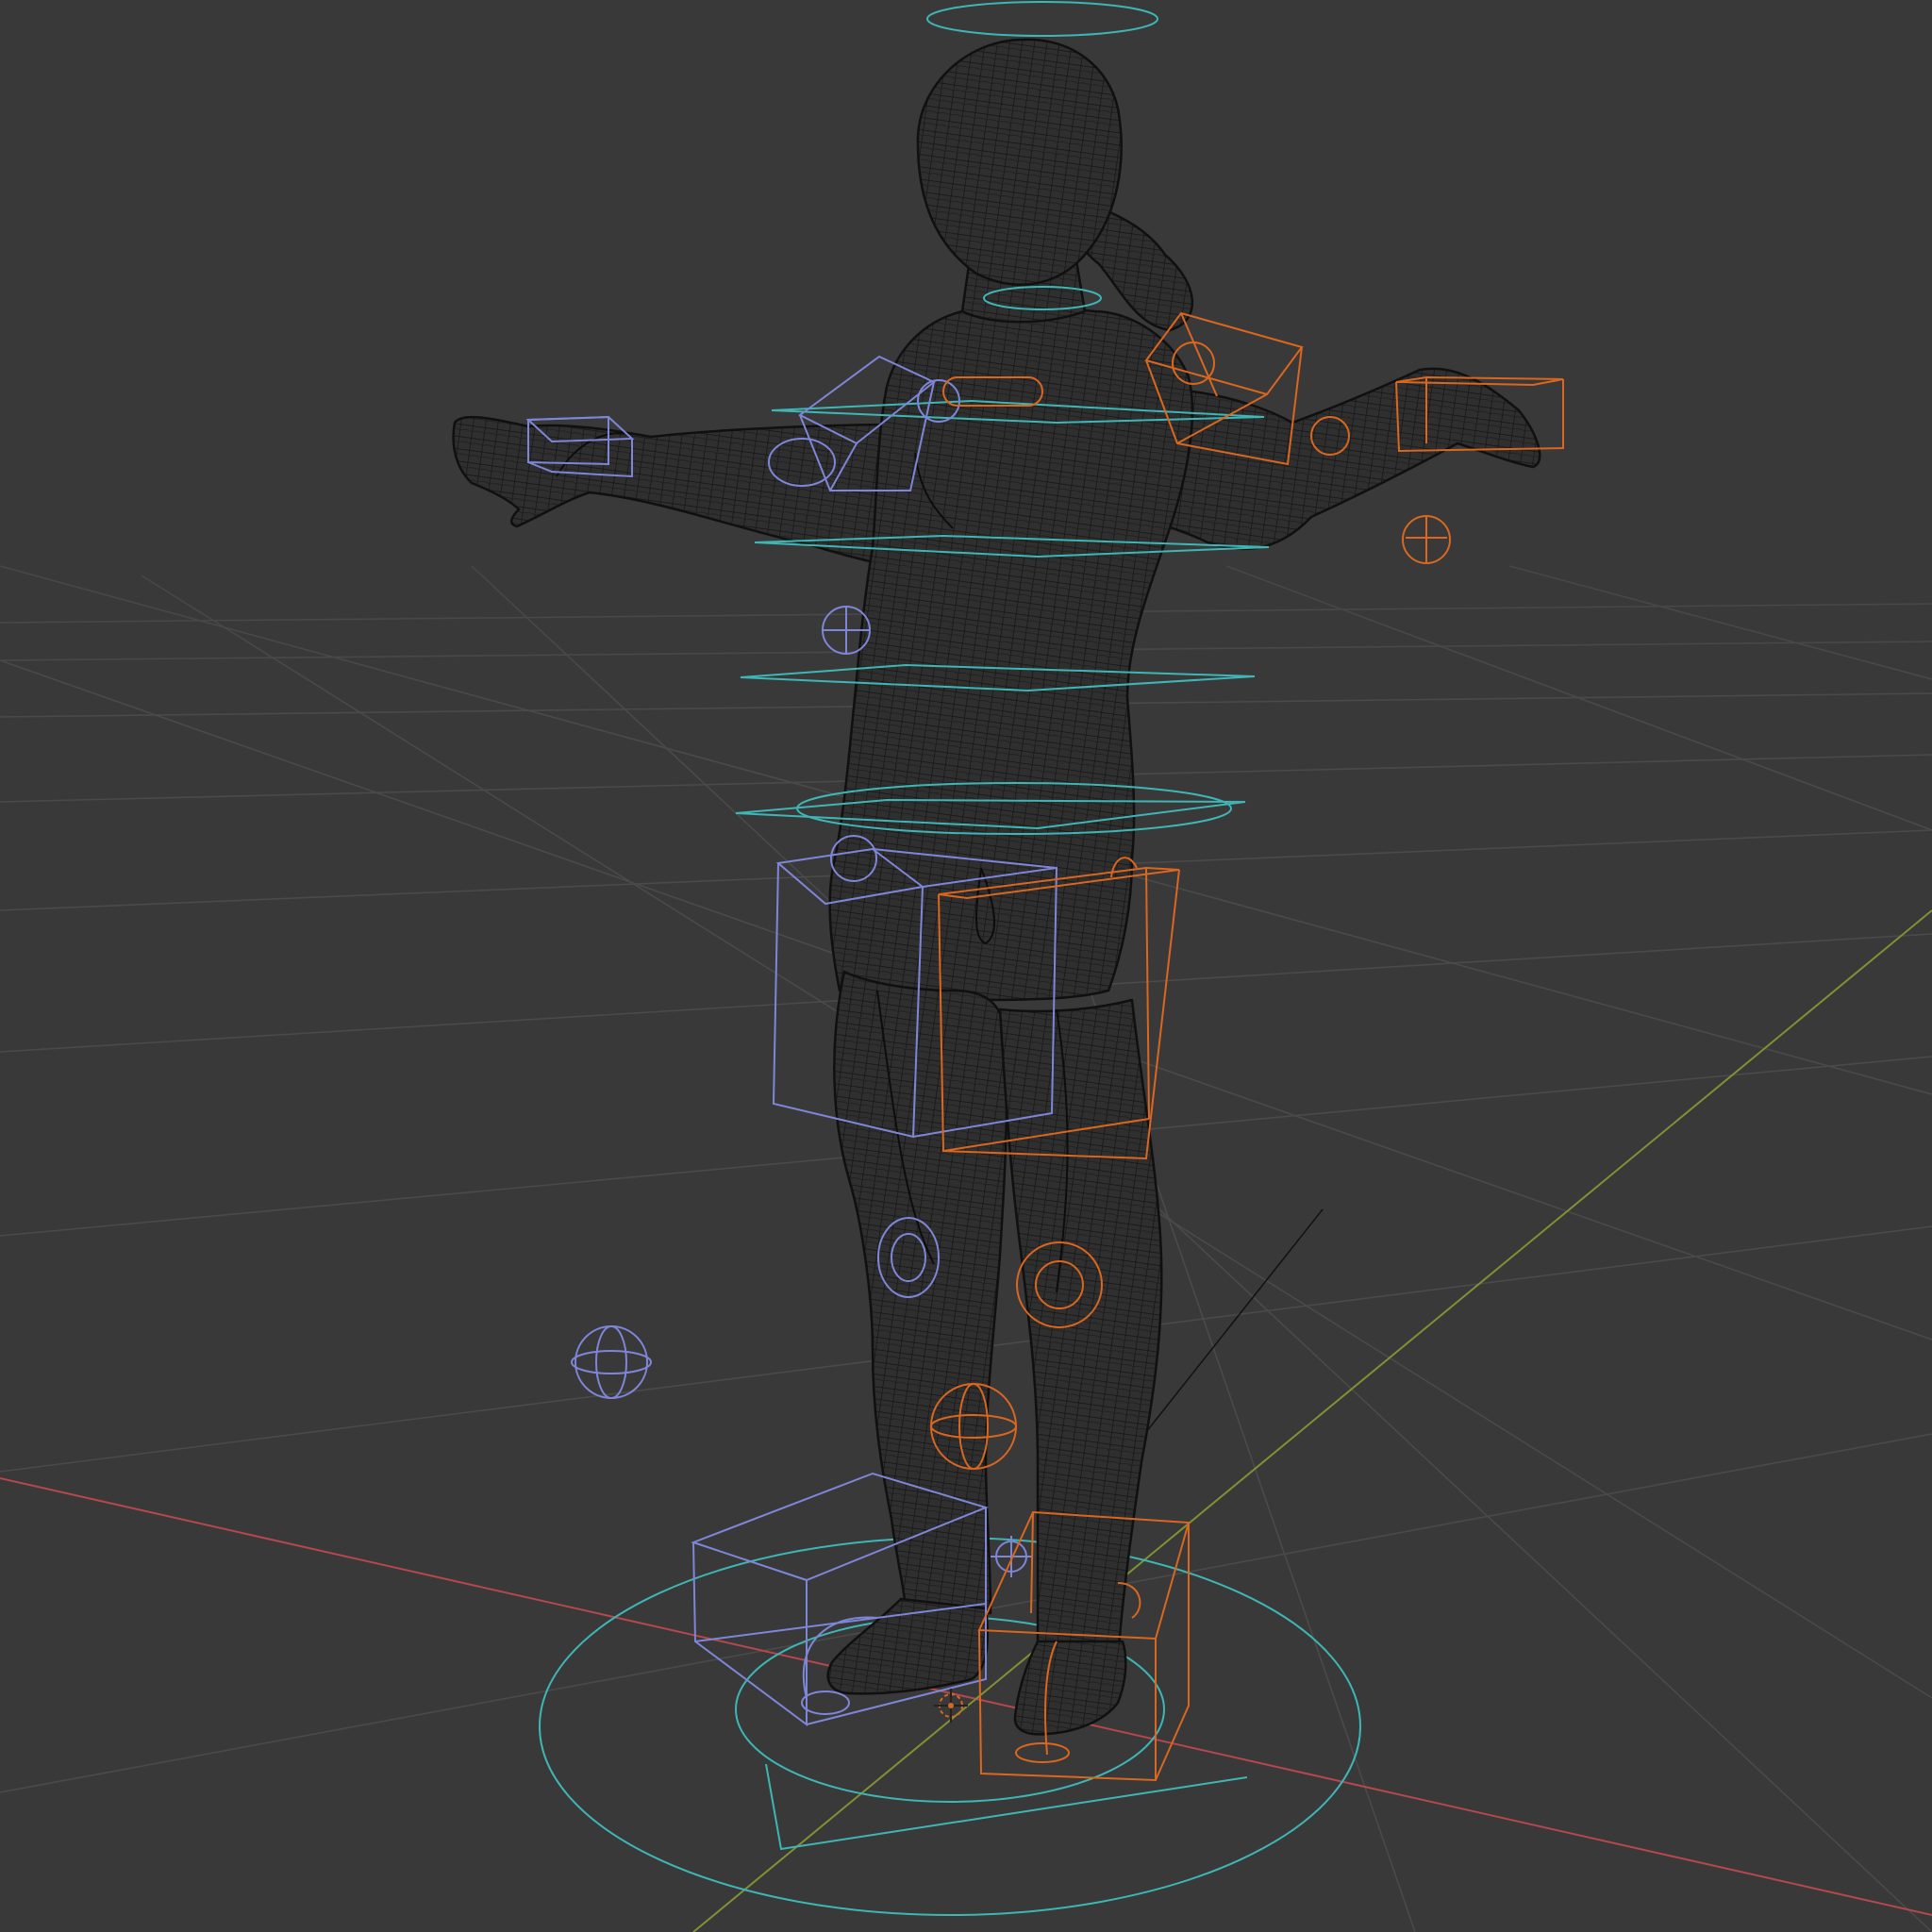 The height and width of the screenshot is (1932, 1932). I want to click on left-knee-pole-sphere, so click(611, 1362).